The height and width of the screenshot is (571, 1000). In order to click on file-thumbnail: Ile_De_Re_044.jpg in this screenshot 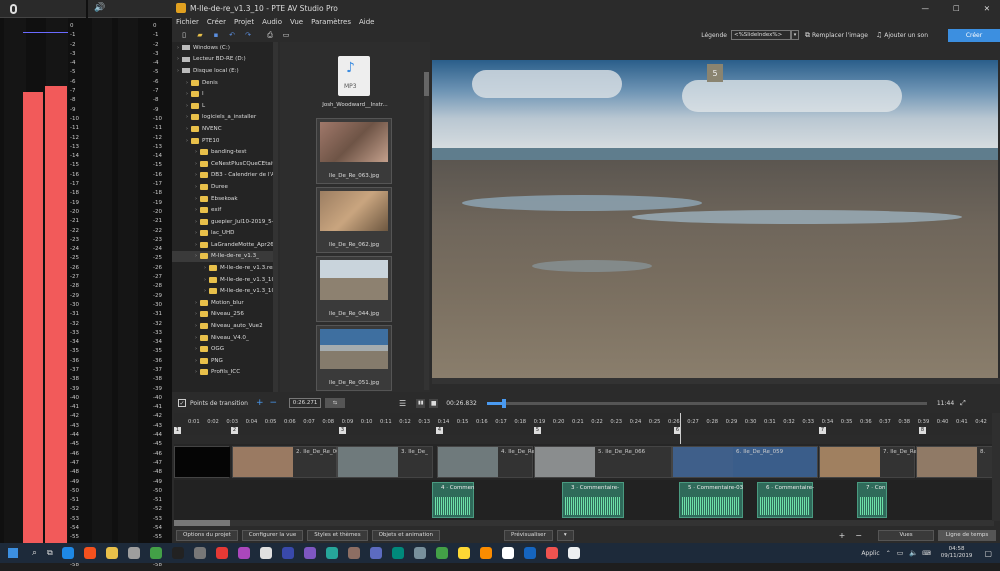, I will do `click(354, 289)`.